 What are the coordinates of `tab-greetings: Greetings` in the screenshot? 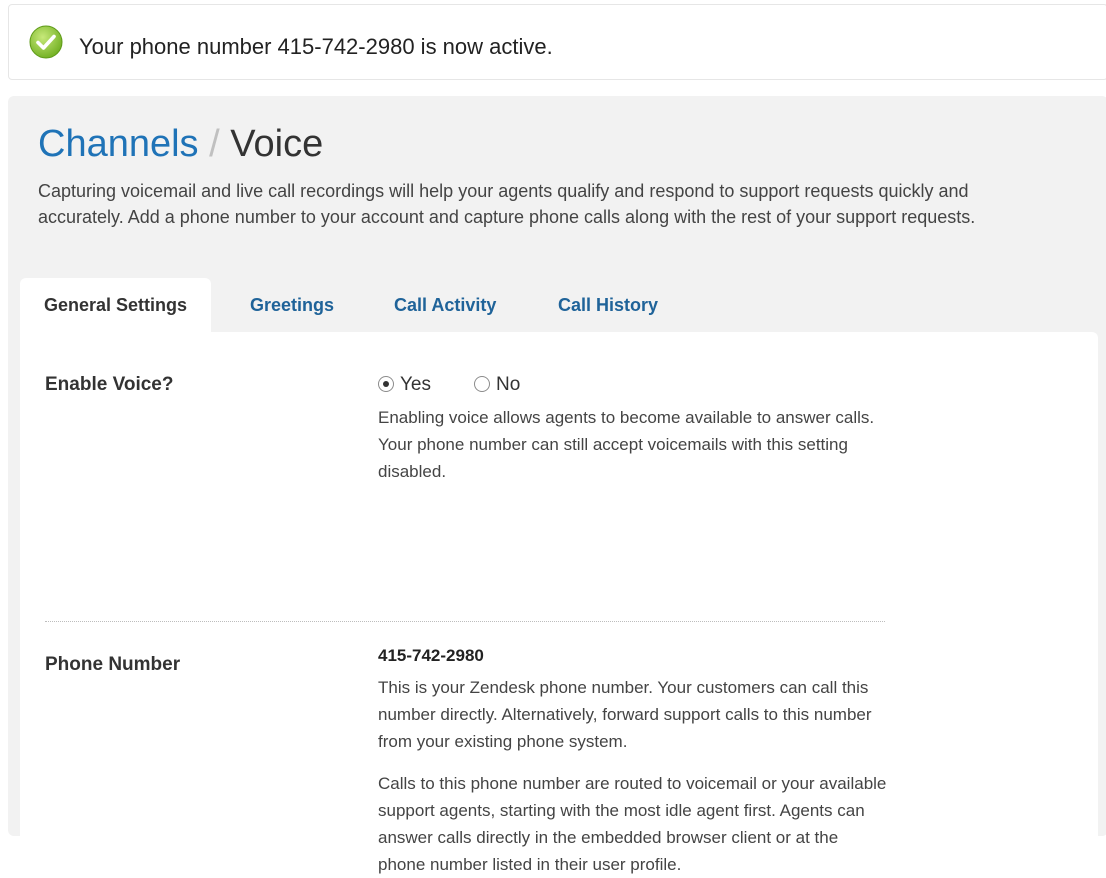 It's located at (292, 305).